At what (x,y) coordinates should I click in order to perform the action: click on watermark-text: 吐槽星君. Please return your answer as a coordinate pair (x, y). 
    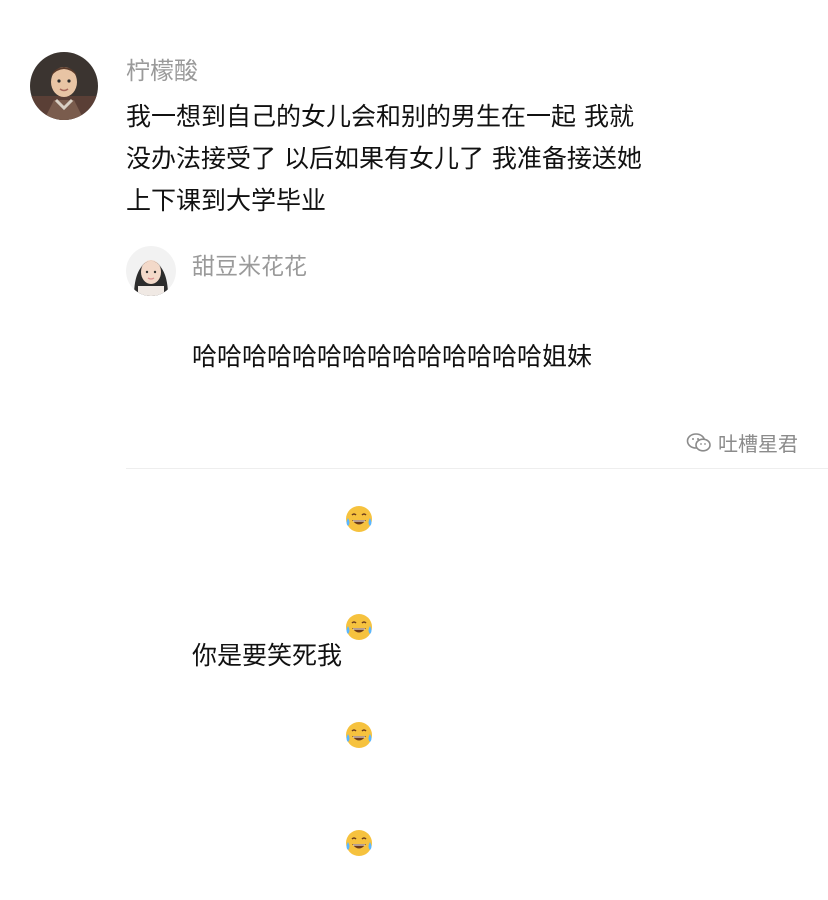
    Looking at the image, I should click on (758, 444).